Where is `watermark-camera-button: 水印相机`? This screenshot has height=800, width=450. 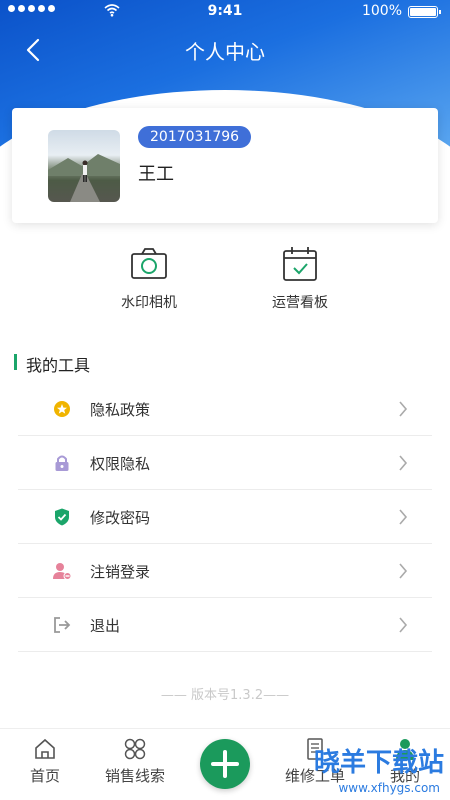
watermark-camera-button: 水印相机 is located at coordinates (149, 278).